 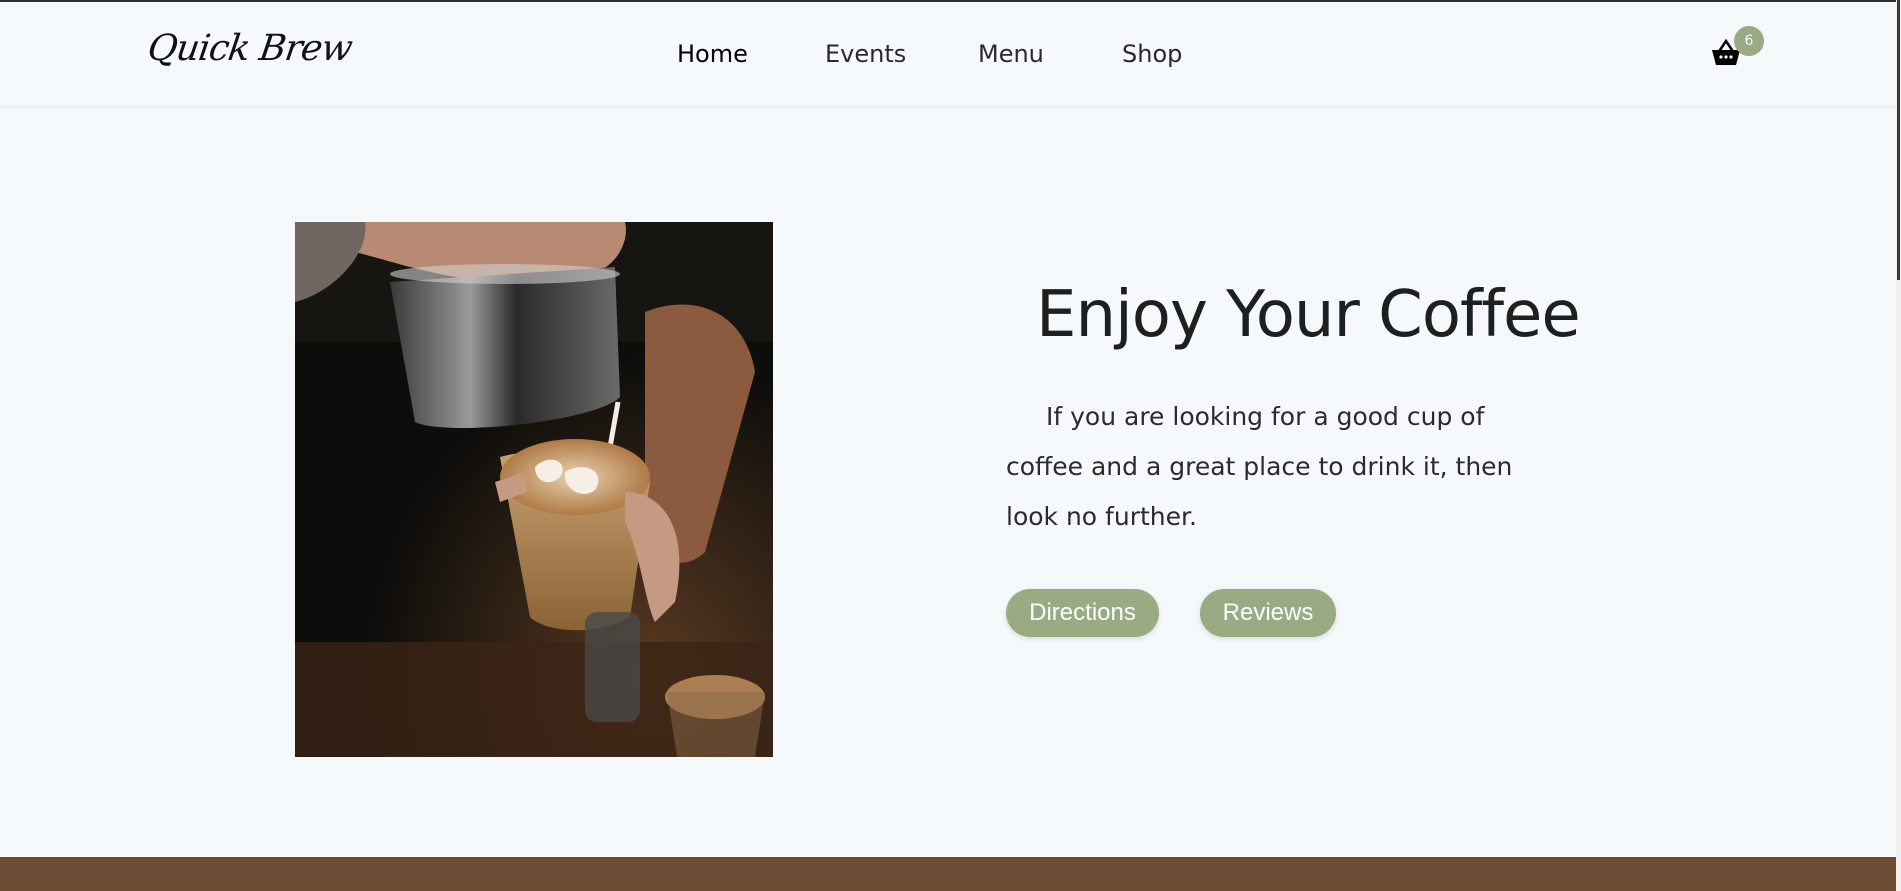 I want to click on nav-link-events: Events, so click(x=865, y=54).